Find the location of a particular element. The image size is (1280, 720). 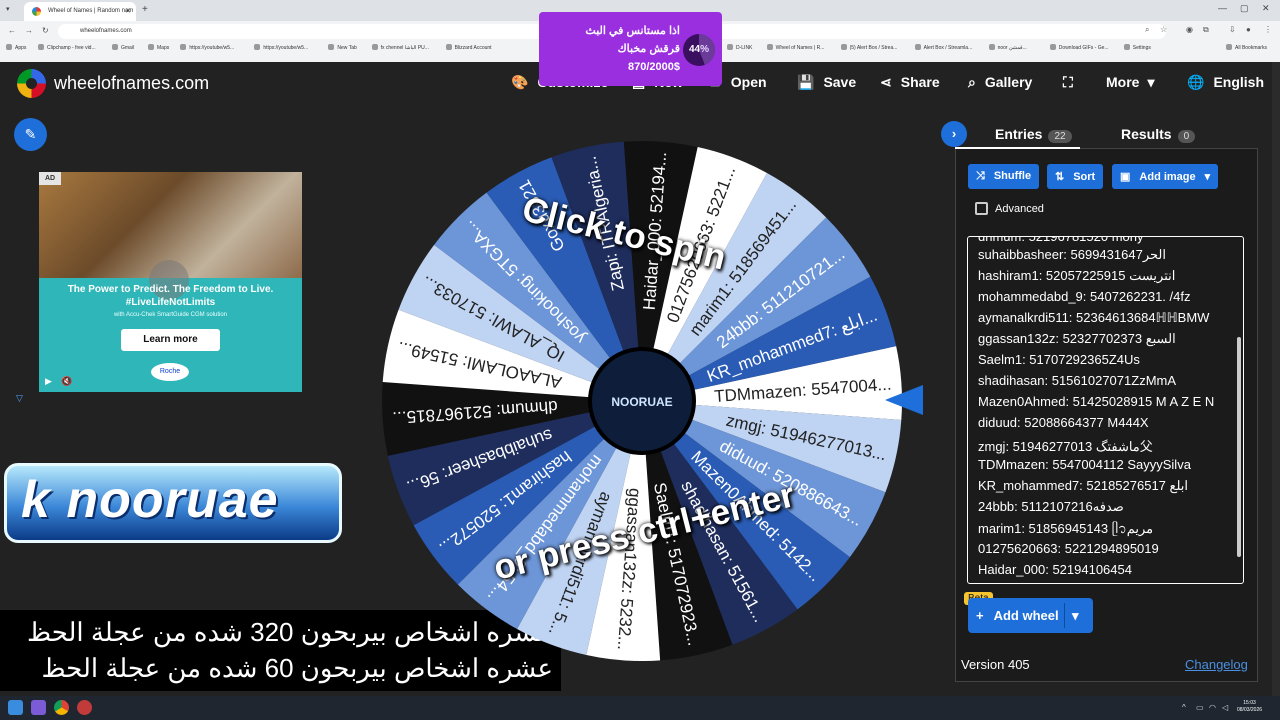

ad-badge: AD is located at coordinates (50, 178).